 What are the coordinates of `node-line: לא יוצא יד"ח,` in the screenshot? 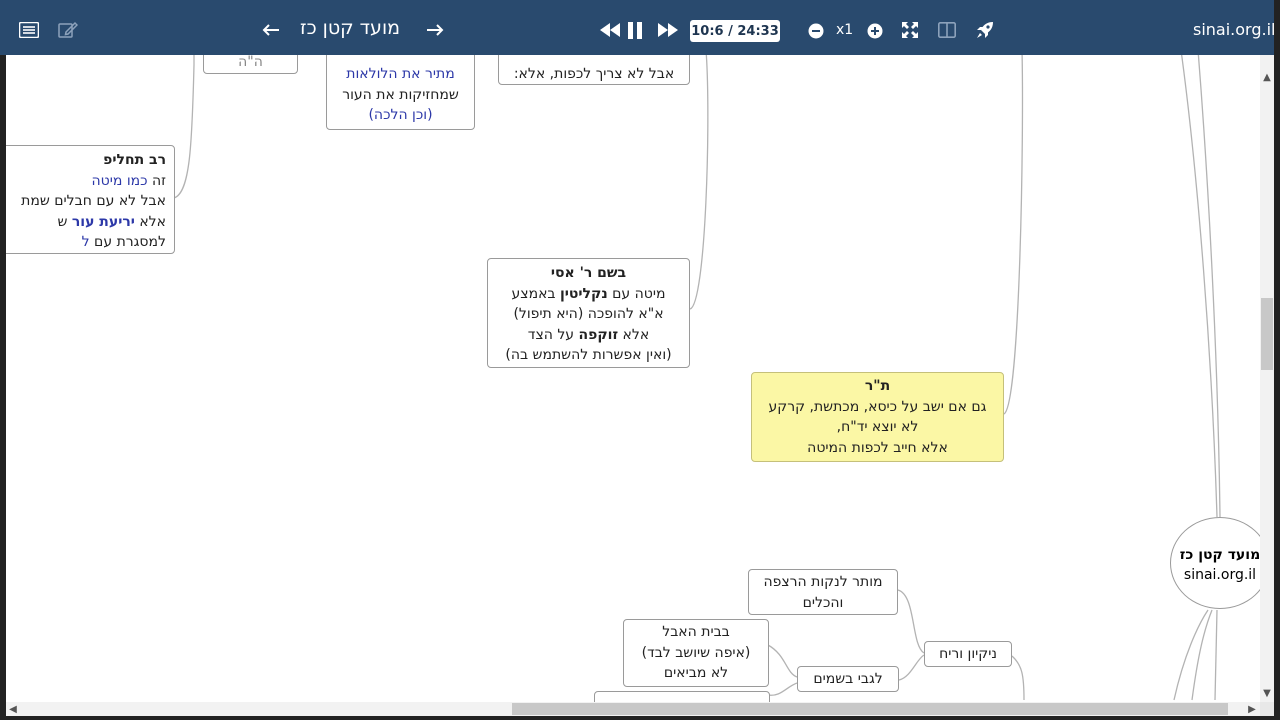 It's located at (877, 427).